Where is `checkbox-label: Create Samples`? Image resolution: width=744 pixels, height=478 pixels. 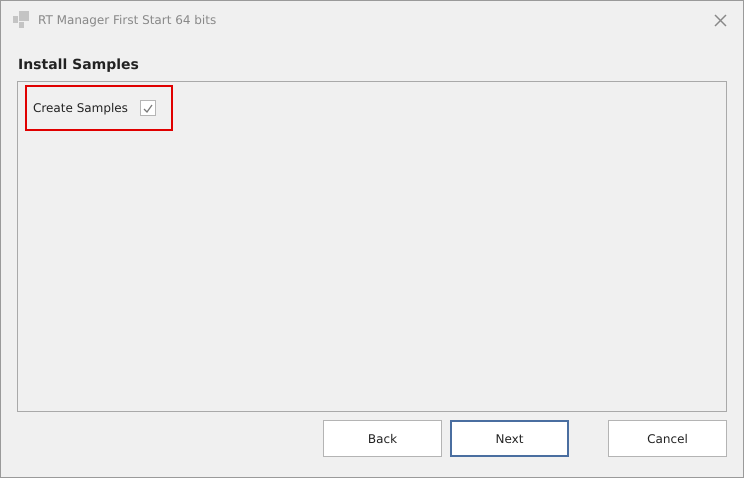
checkbox-label: Create Samples is located at coordinates (80, 108).